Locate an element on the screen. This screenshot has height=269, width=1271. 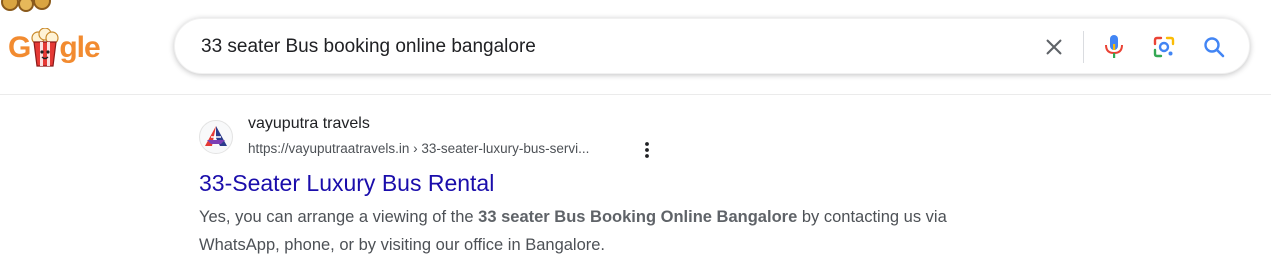
more-vertical-icon is located at coordinates (647, 150).